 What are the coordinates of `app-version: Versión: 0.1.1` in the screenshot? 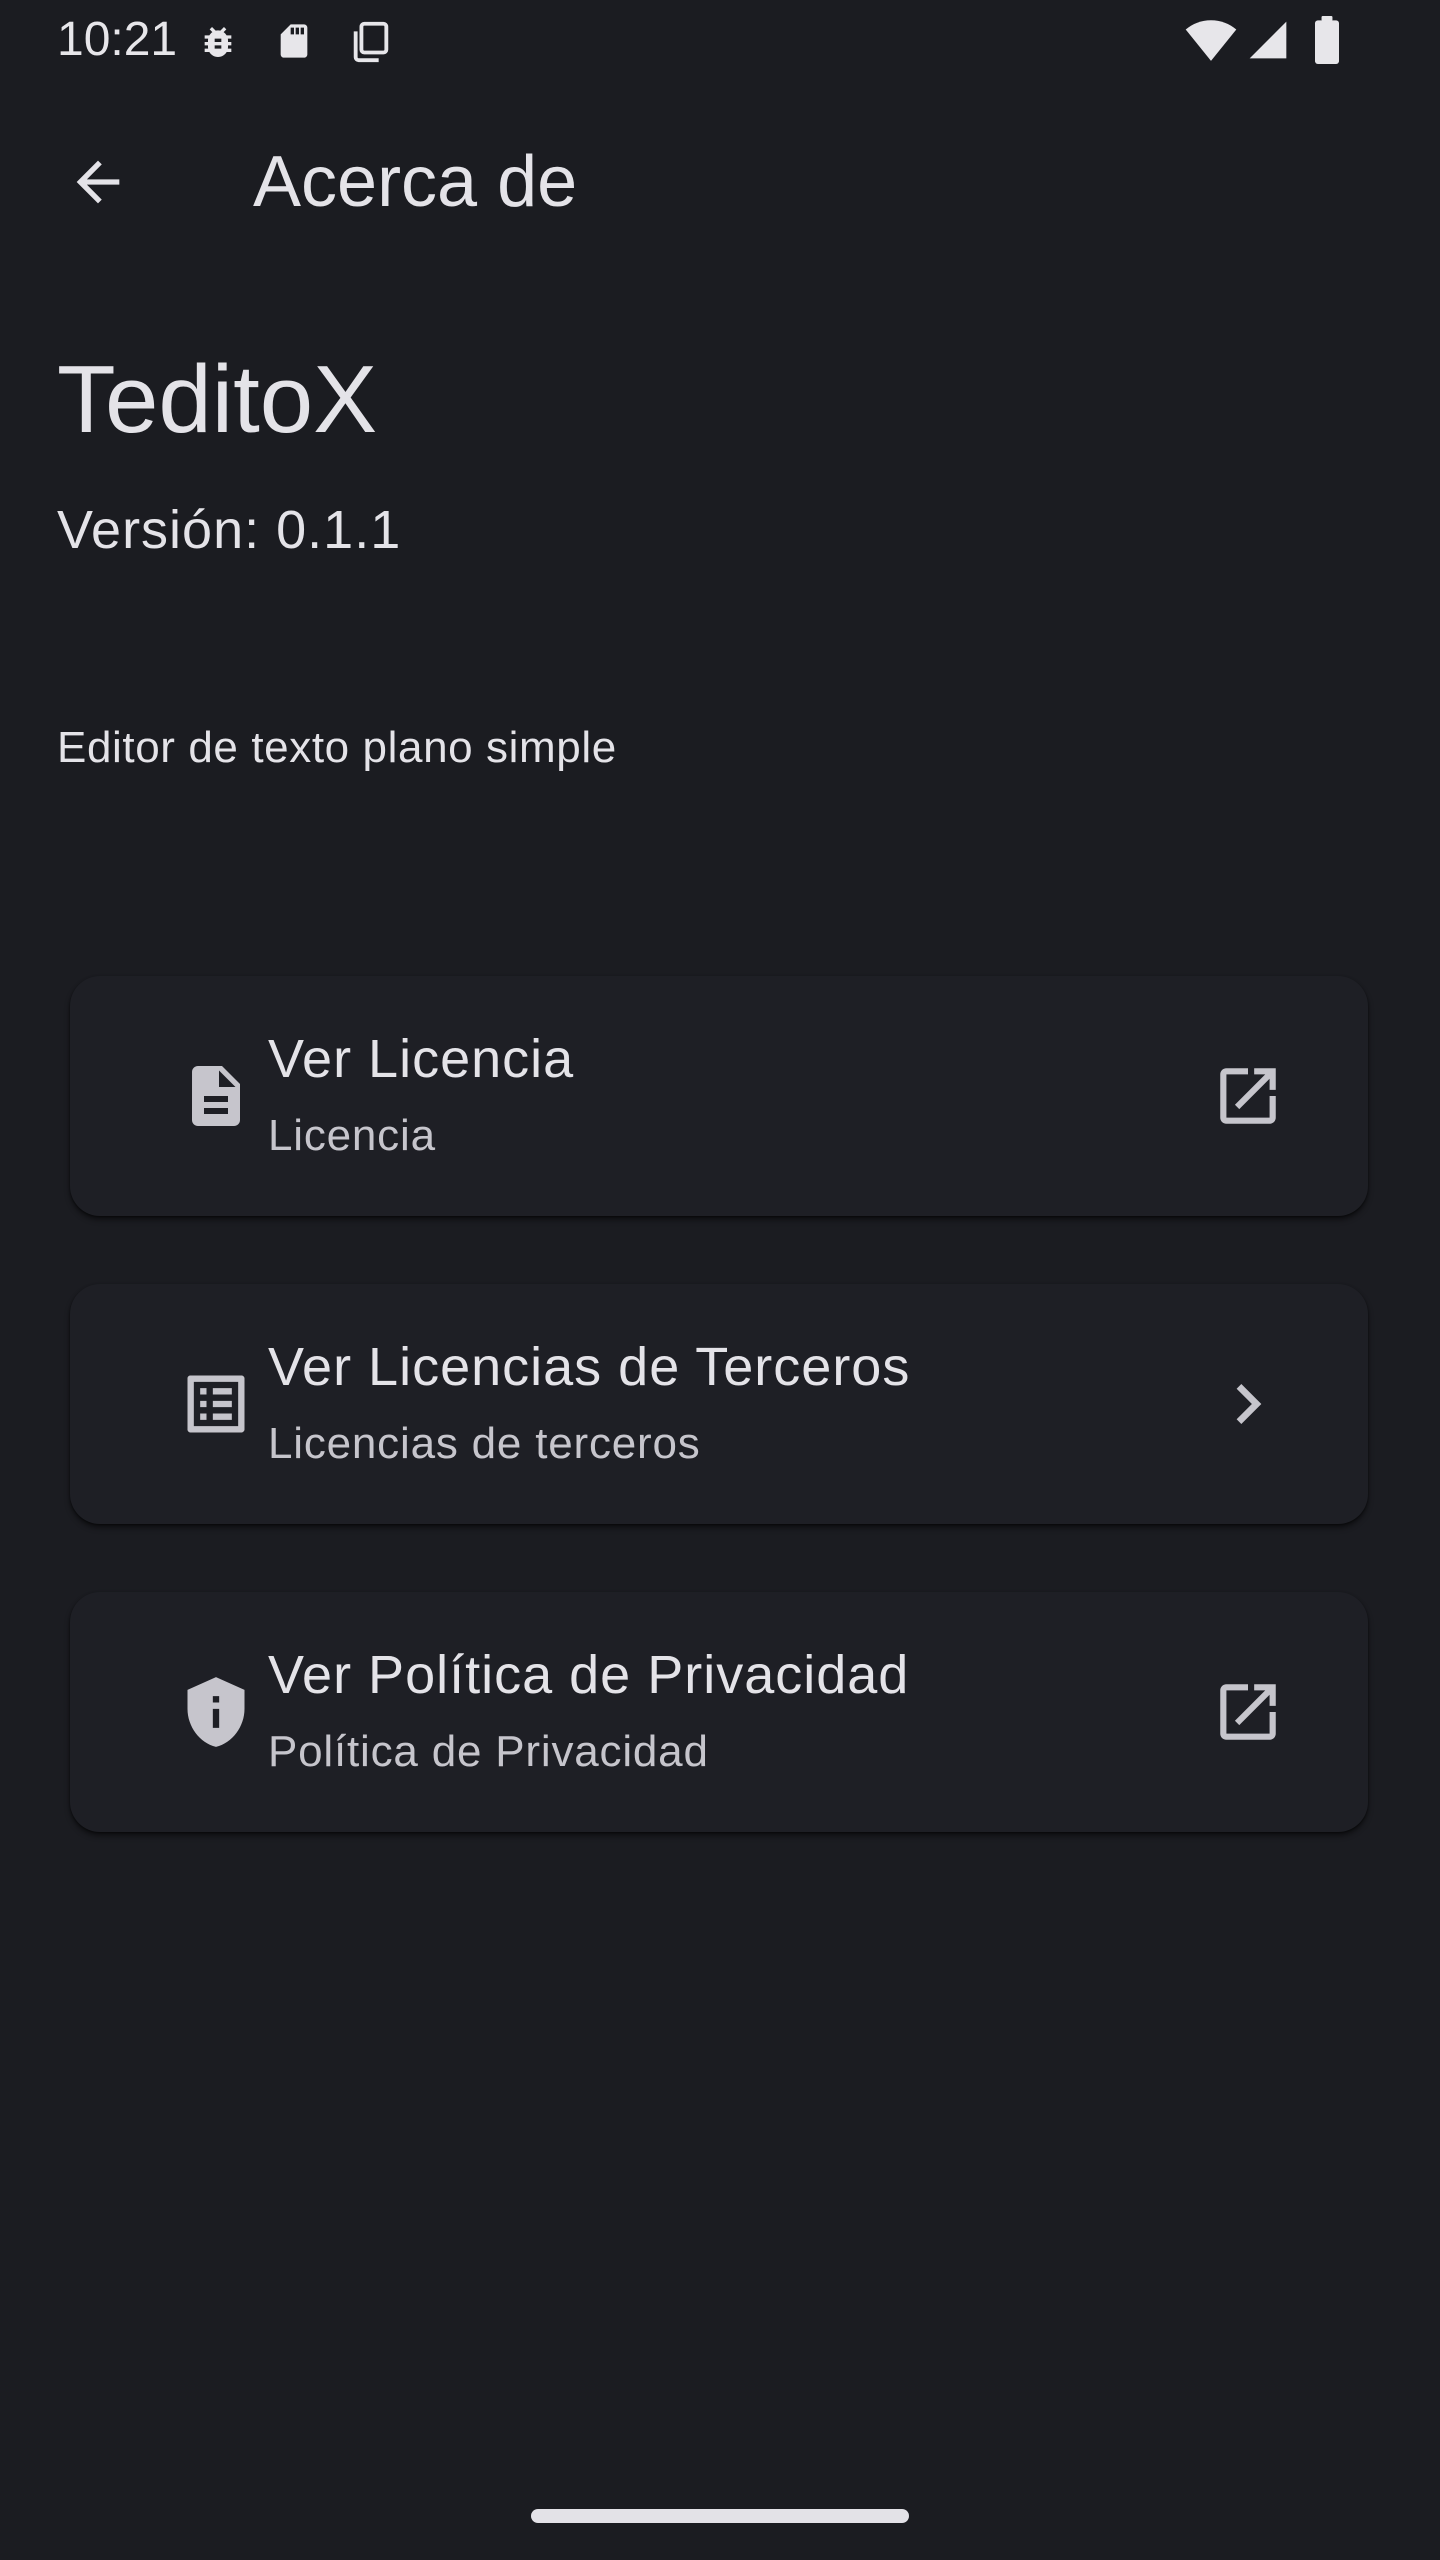 It's located at (229, 530).